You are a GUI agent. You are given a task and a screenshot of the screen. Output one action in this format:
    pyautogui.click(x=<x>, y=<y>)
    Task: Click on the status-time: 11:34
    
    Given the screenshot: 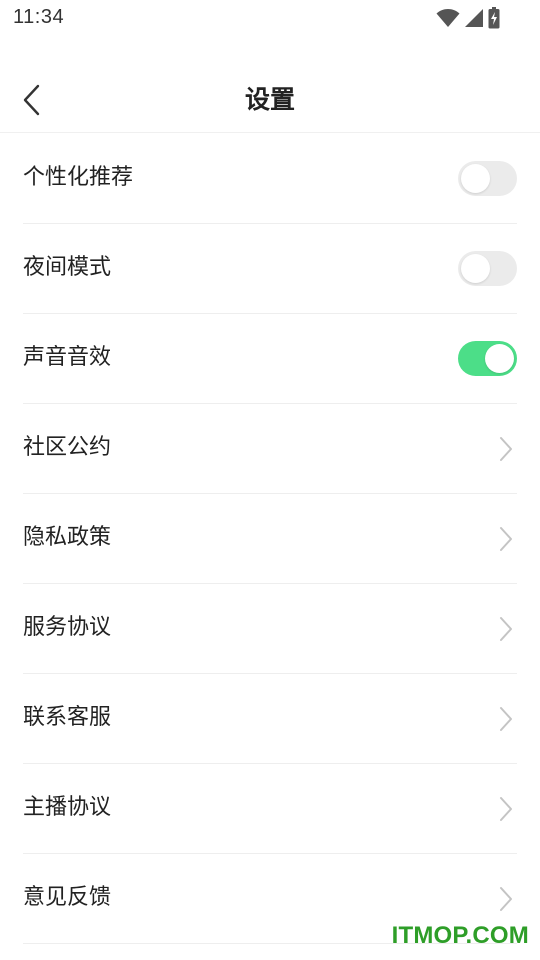 What is the action you would take?
    pyautogui.click(x=39, y=17)
    